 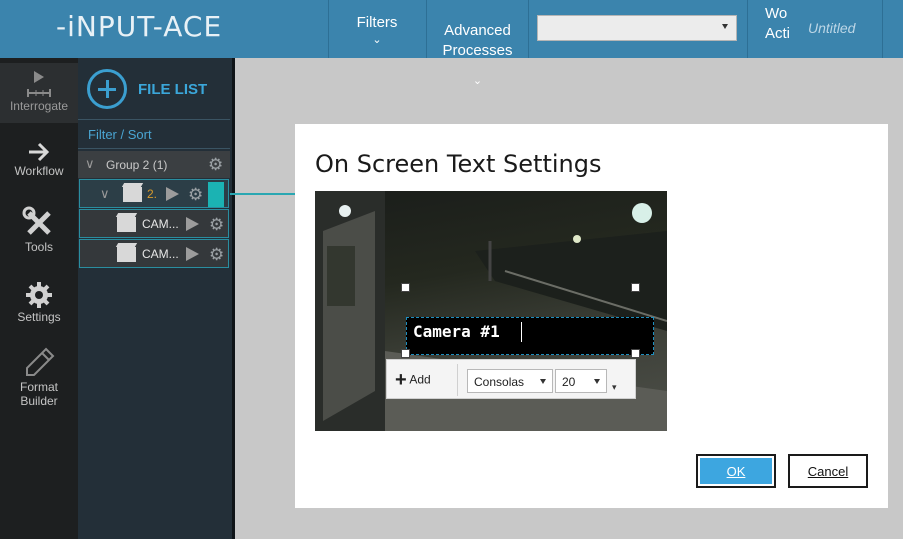 I want to click on nav-format-builder: Format Builder, so click(x=39, y=377).